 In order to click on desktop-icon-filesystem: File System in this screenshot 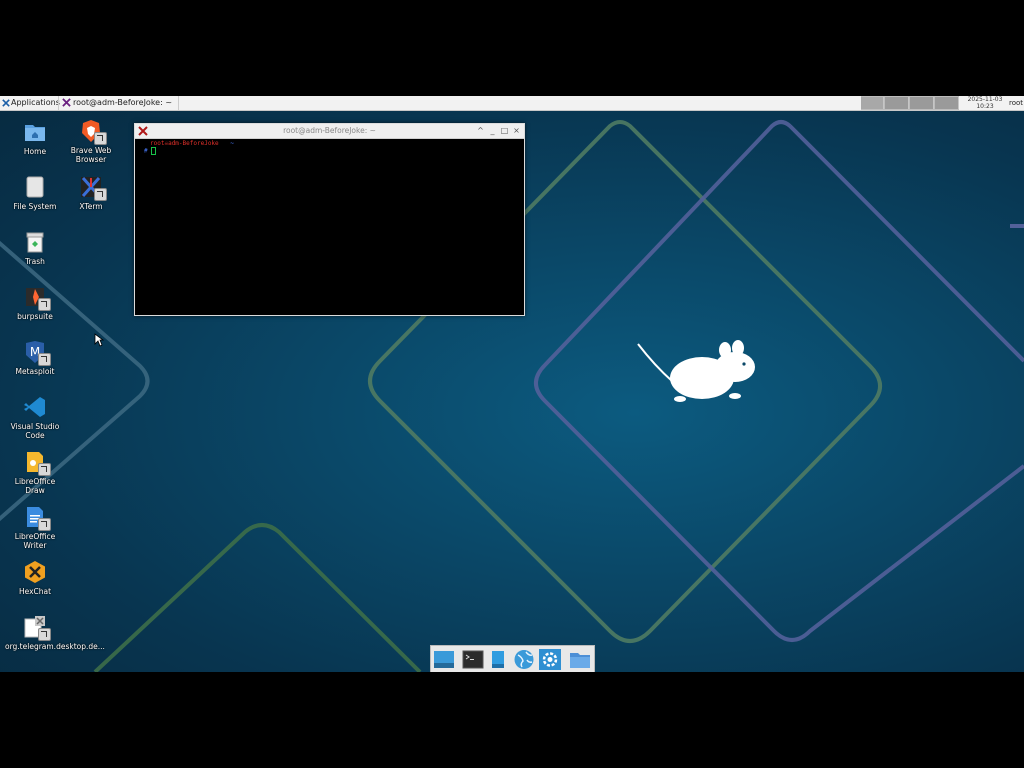, I will do `click(35, 193)`.